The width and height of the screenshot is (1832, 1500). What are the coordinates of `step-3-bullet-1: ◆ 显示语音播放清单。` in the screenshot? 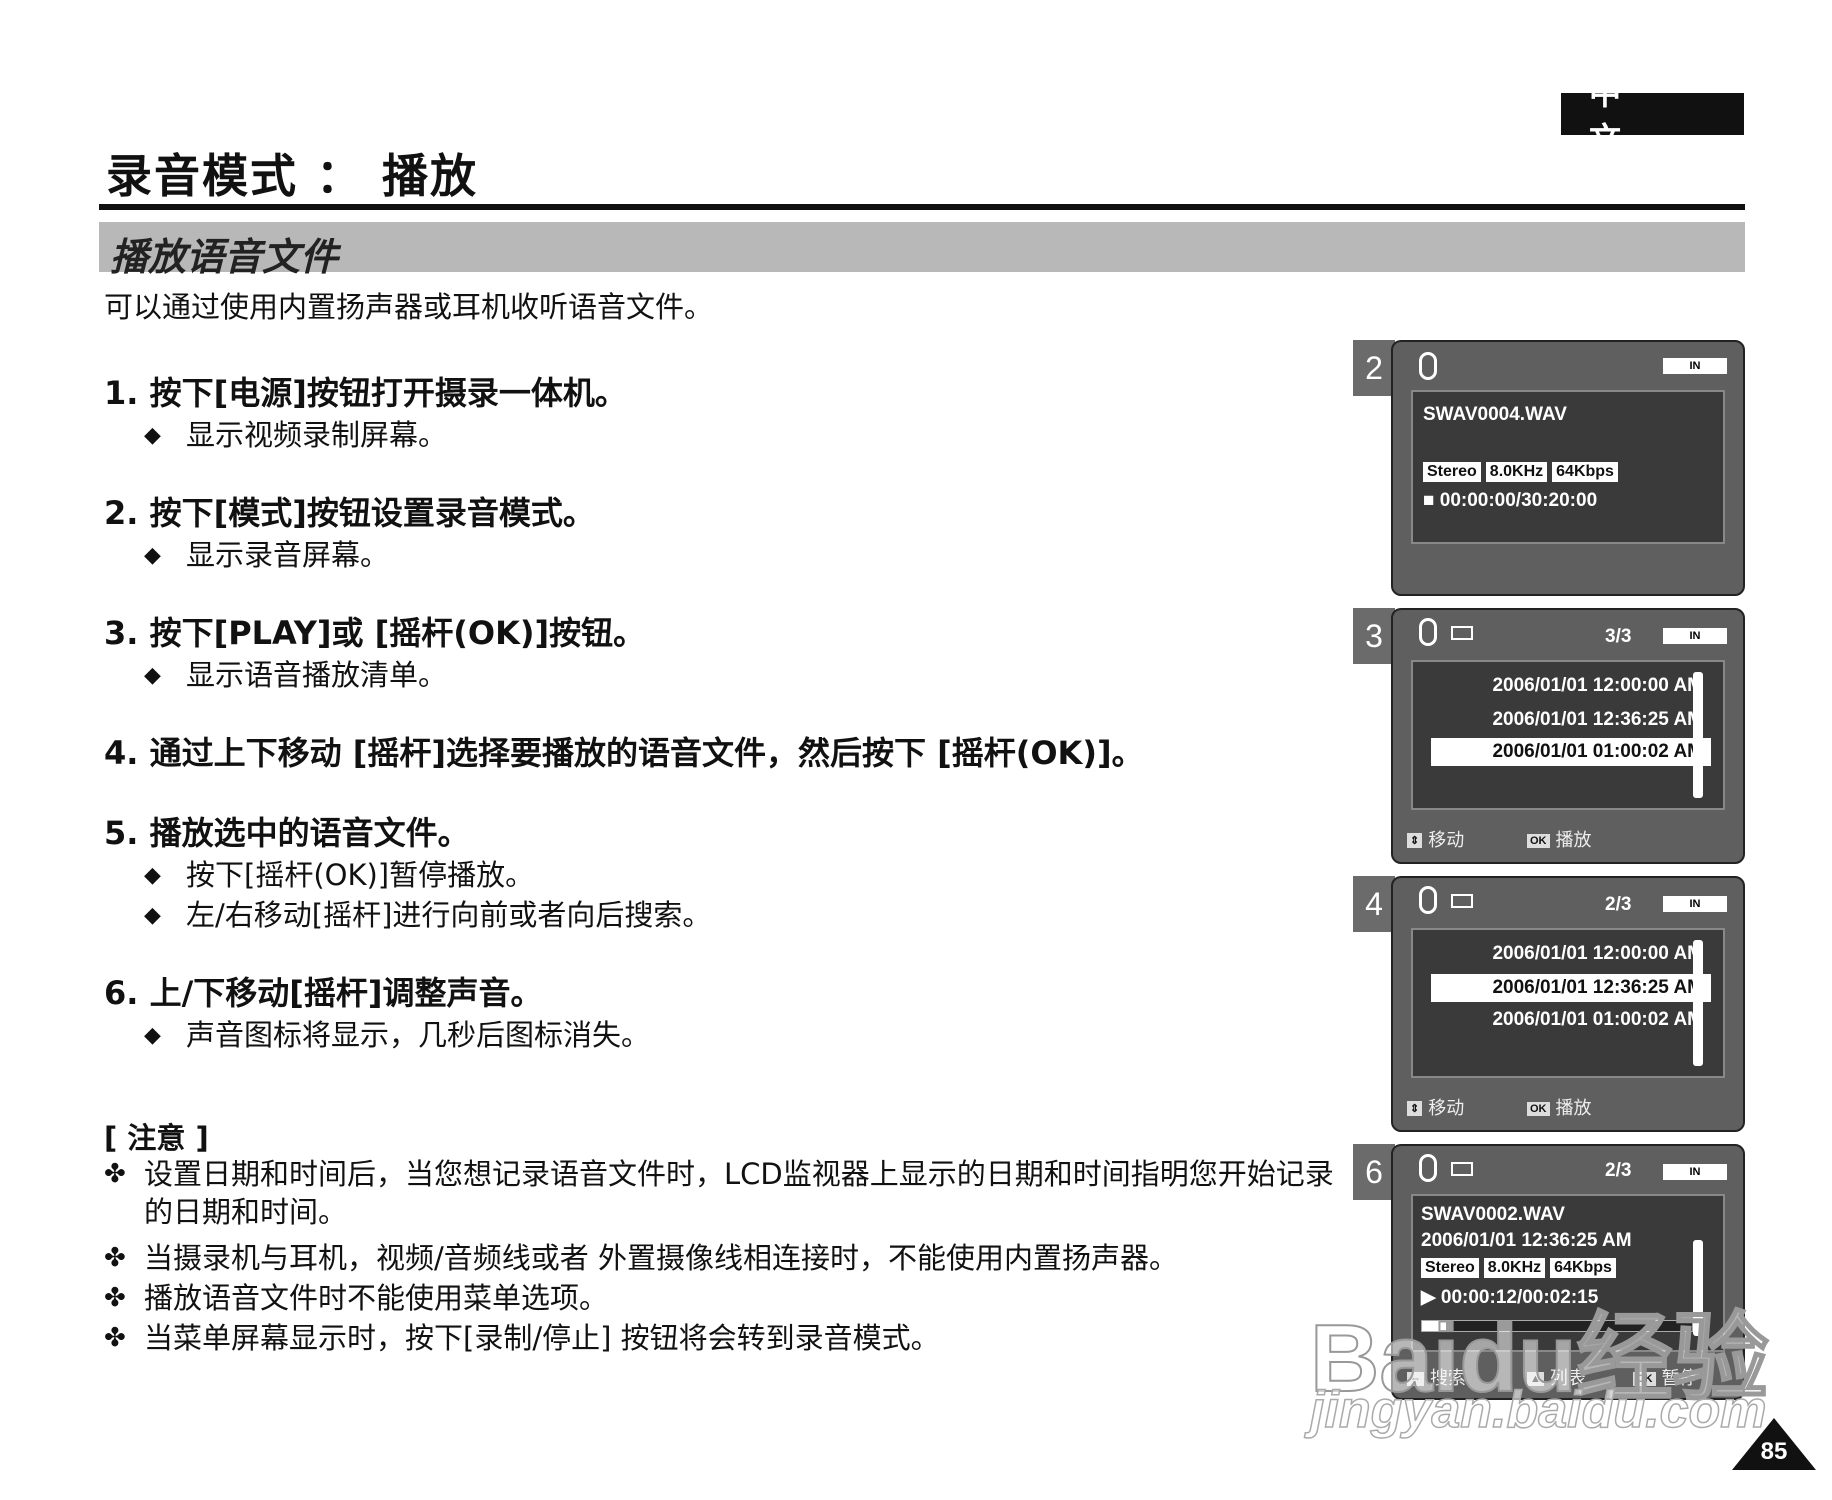 It's located at (296, 675).